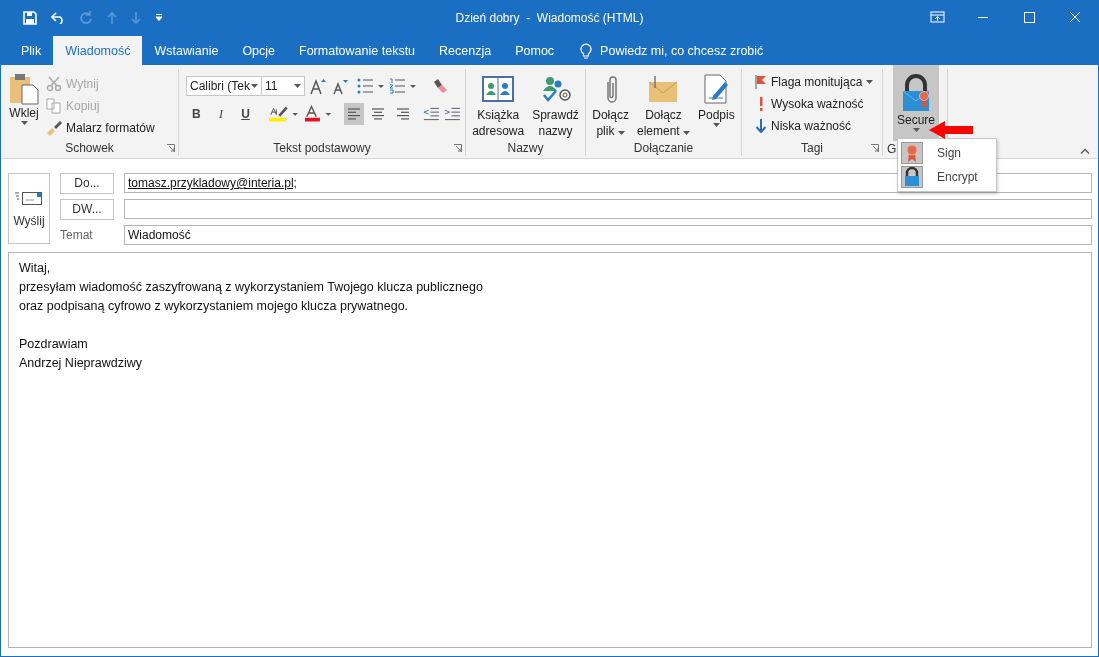 The image size is (1099, 657). What do you see at coordinates (716, 104) in the screenshot?
I see `signature-button: Podpis` at bounding box center [716, 104].